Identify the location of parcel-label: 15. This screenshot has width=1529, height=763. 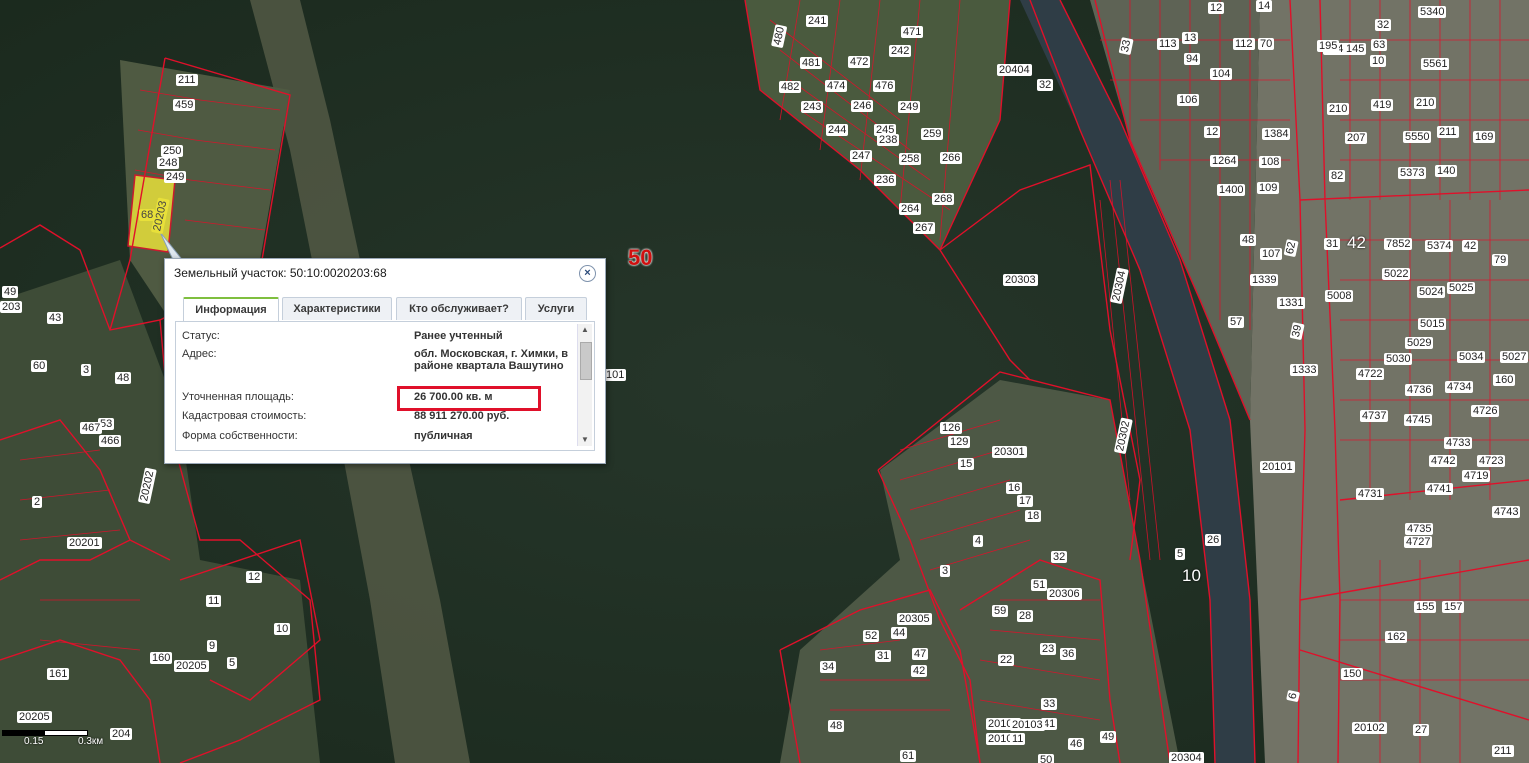
(966, 464).